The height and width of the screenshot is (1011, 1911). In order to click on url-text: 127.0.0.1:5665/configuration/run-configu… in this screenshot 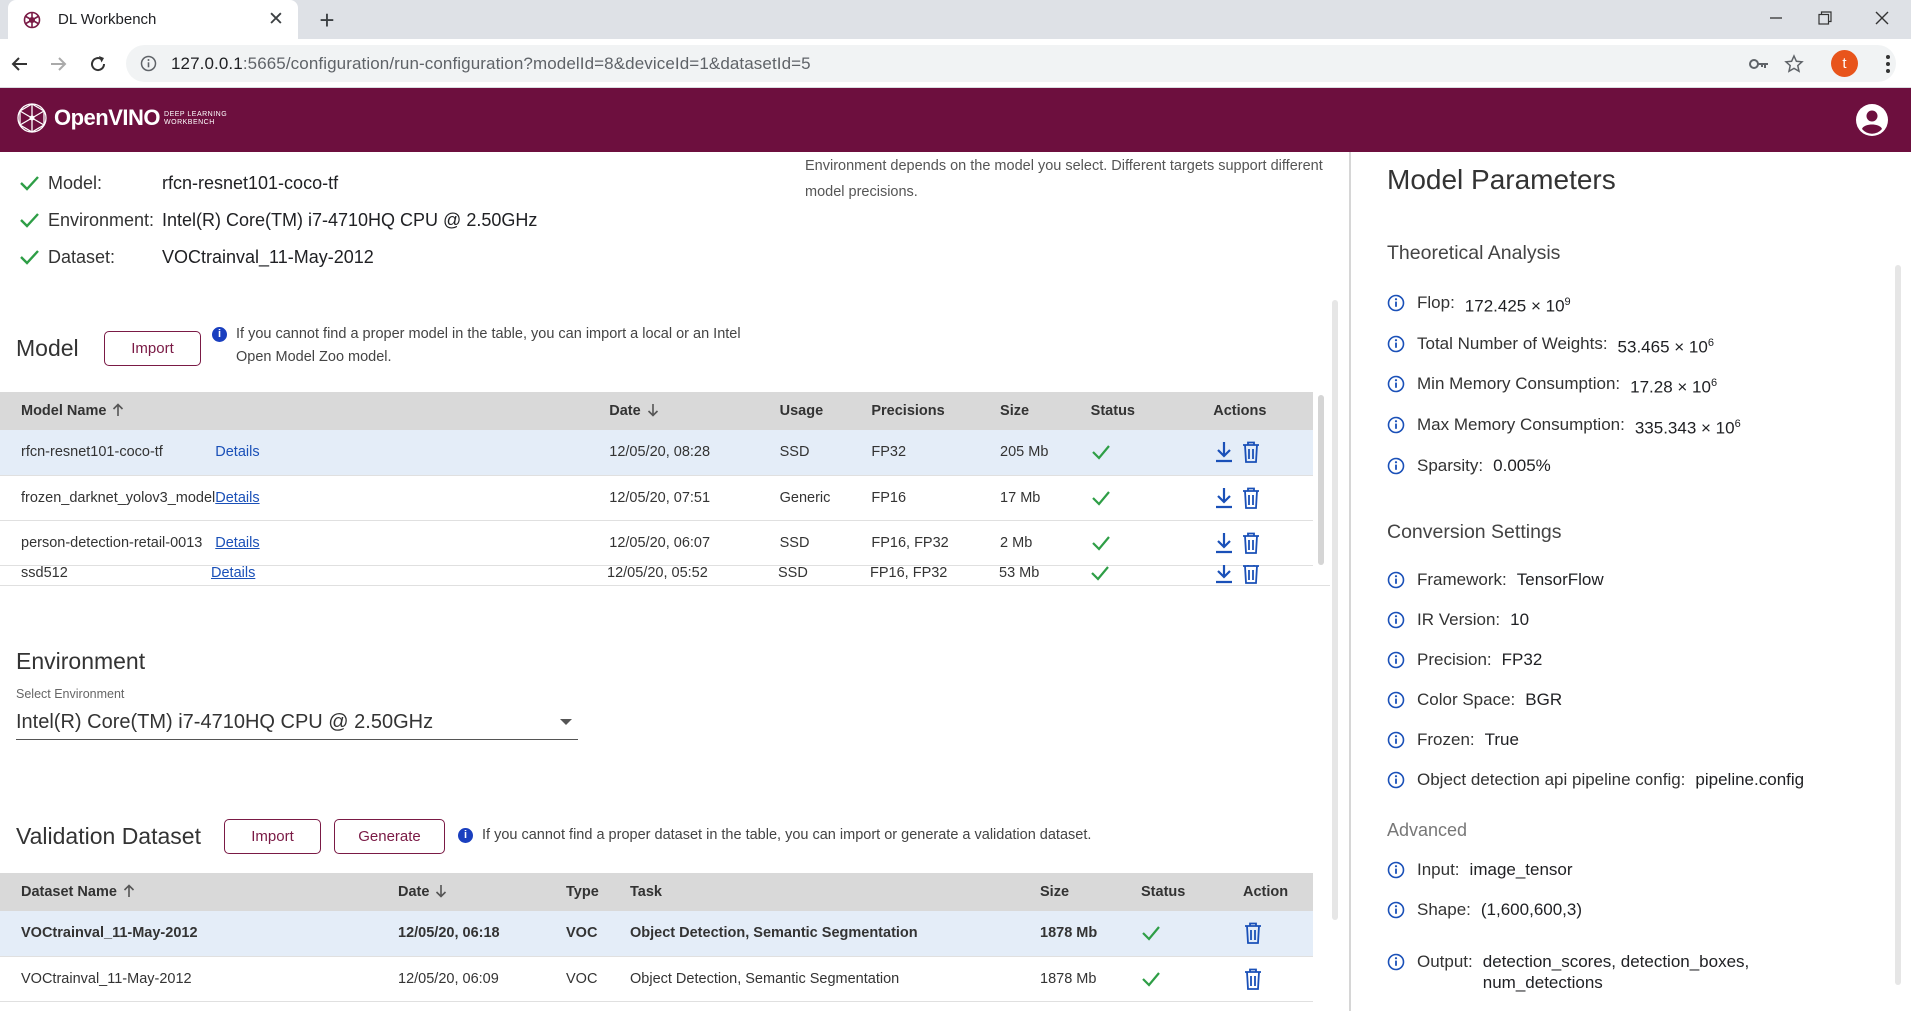, I will do `click(491, 63)`.